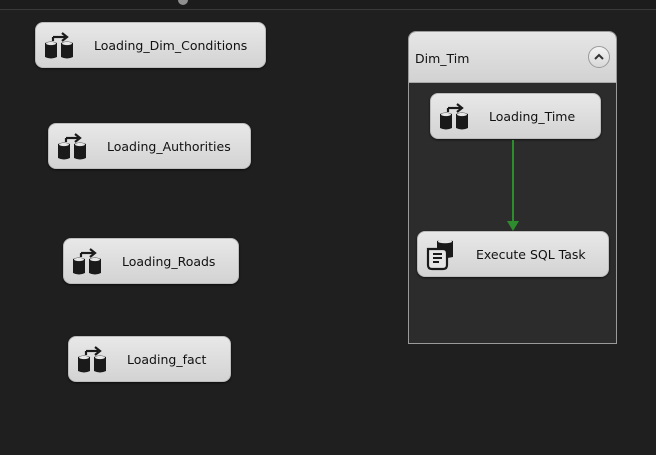 The image size is (656, 455). Describe the element at coordinates (441, 254) in the screenshot. I see `execute-sql-task-icon` at that location.